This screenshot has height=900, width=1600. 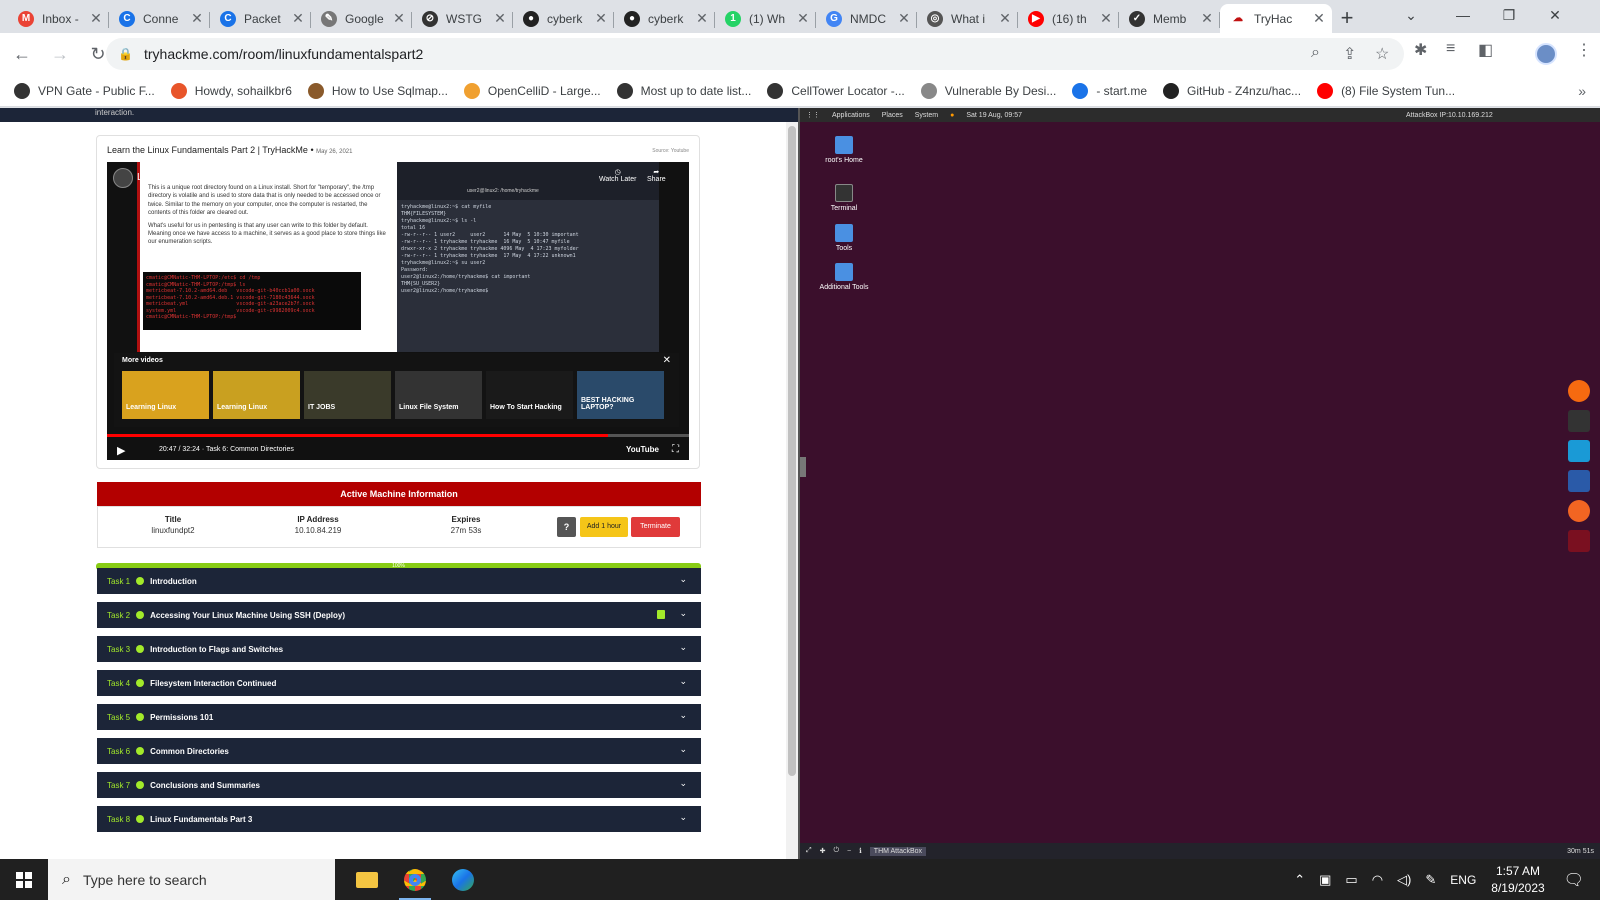 What do you see at coordinates (844, 277) in the screenshot?
I see `additional-tools-folder-icon: Additional Tools` at bounding box center [844, 277].